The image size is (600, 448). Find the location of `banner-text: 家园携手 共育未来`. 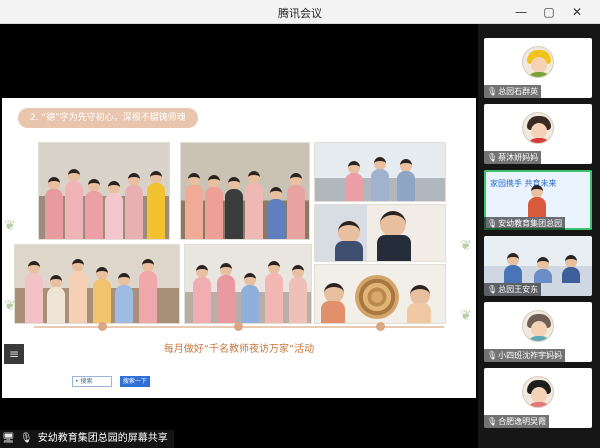

banner-text: 家园携手 共育未来 is located at coordinates (523, 183).